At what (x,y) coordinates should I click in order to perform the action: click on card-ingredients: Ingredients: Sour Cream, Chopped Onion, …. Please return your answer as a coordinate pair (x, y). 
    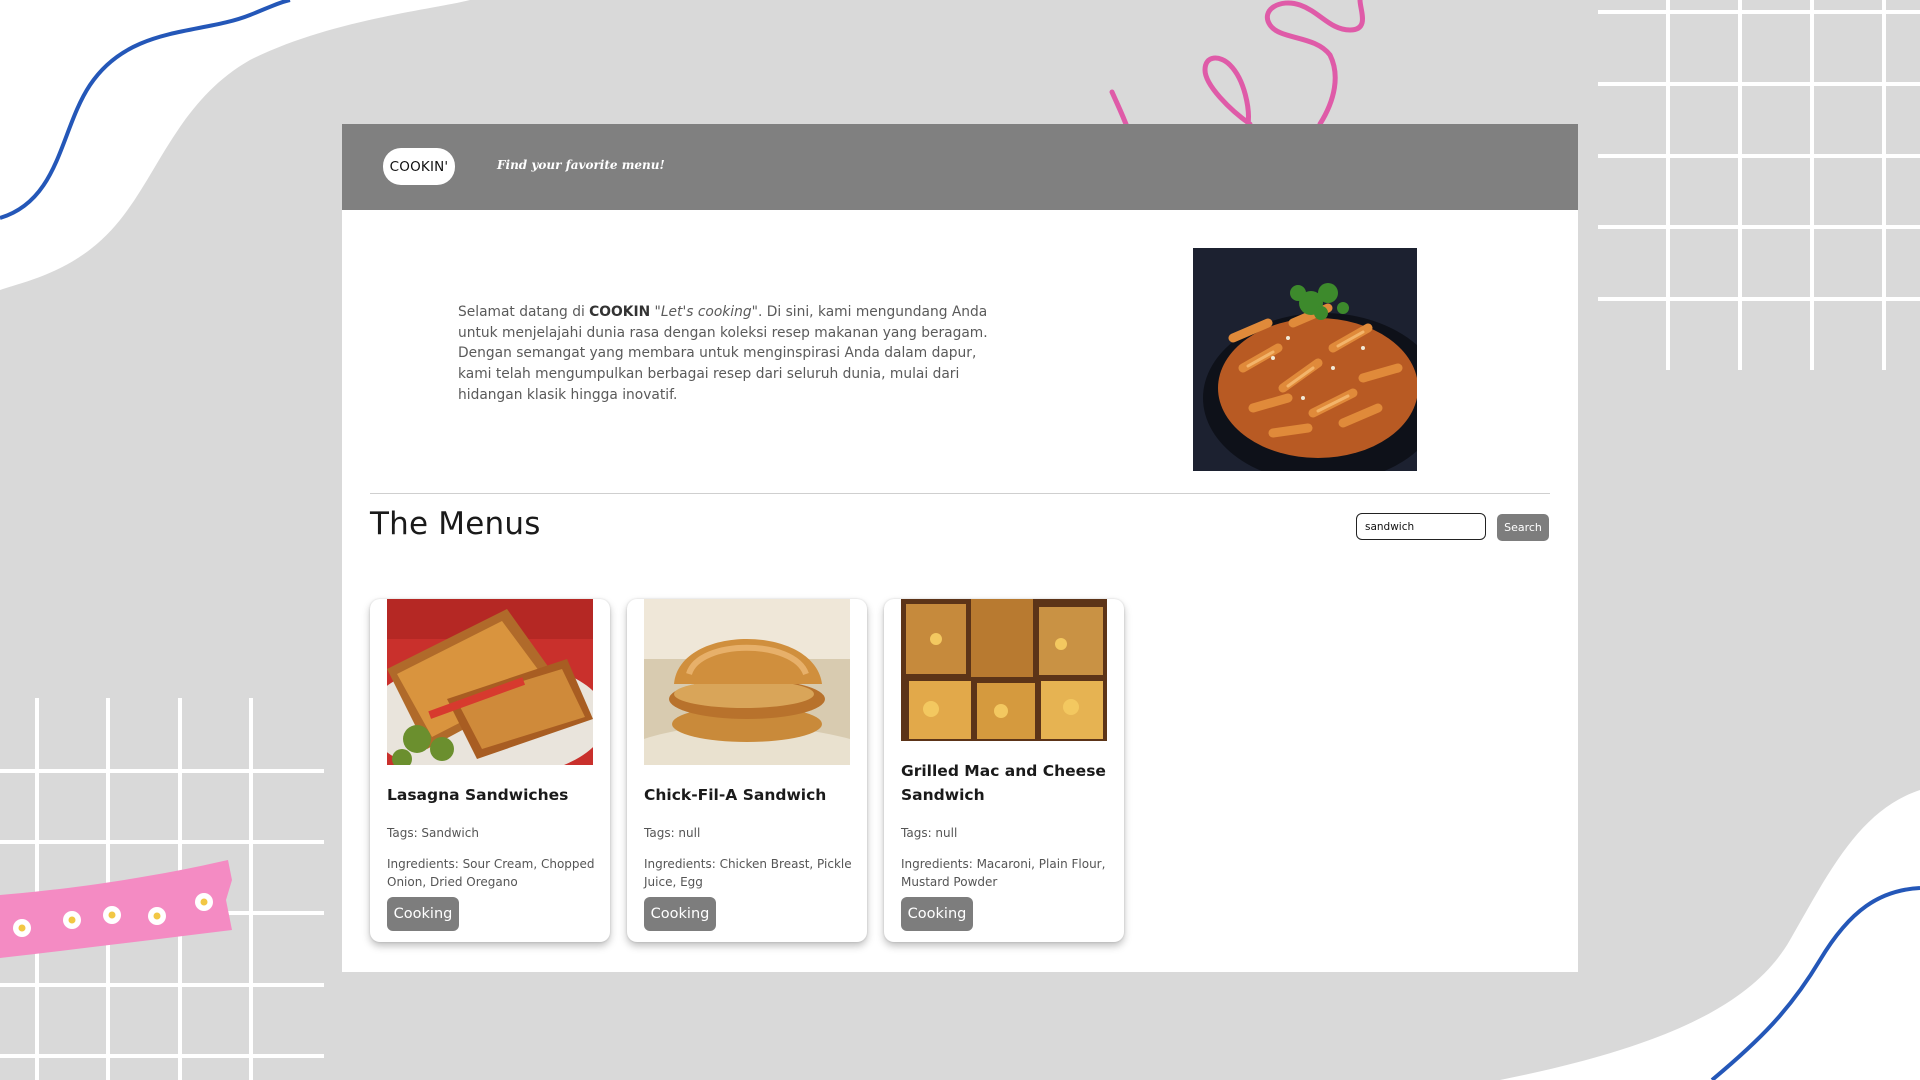
    Looking at the image, I should click on (491, 873).